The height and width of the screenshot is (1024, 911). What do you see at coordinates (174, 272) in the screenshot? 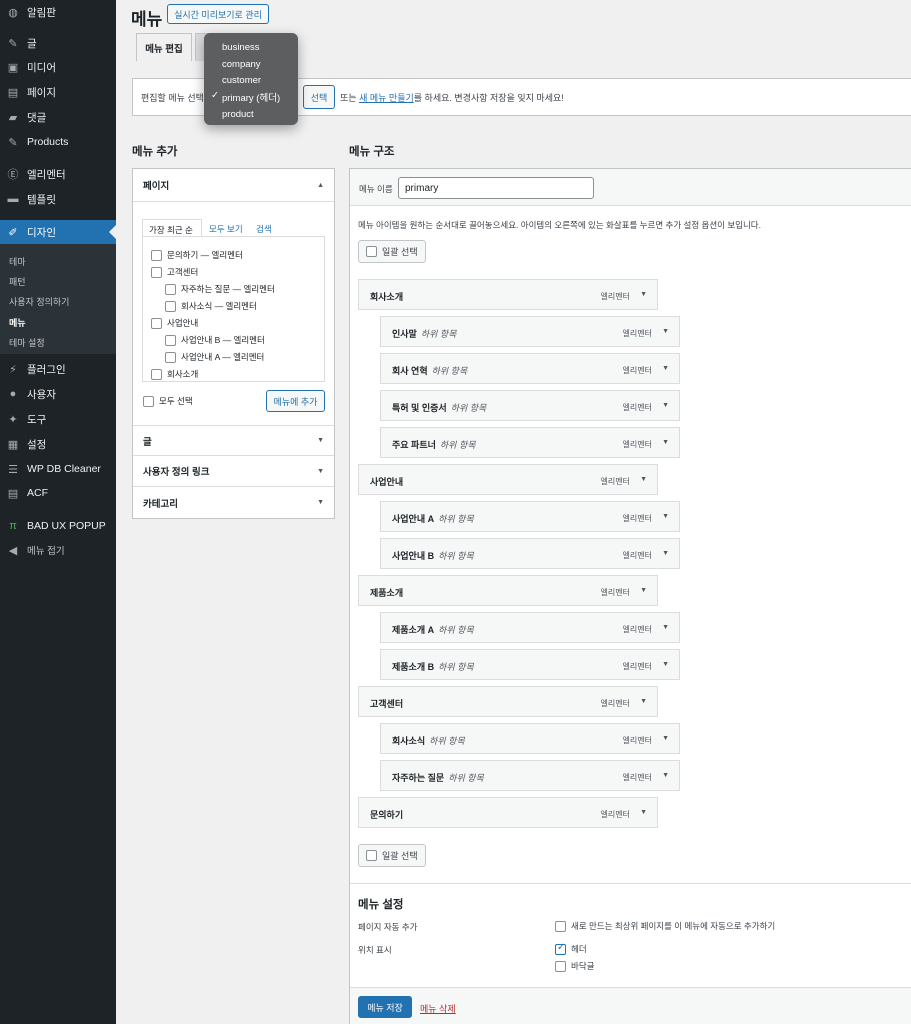
I see `list-item: 고객센터` at bounding box center [174, 272].